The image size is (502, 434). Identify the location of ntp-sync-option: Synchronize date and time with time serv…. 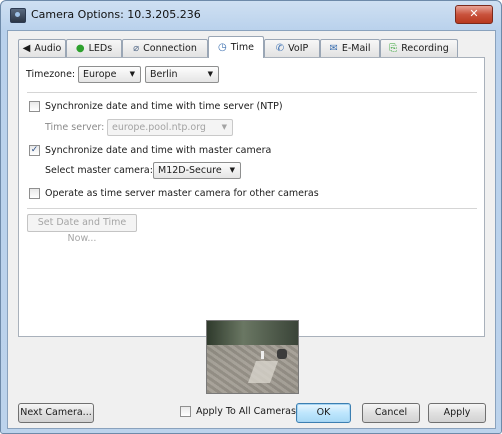
(156, 106).